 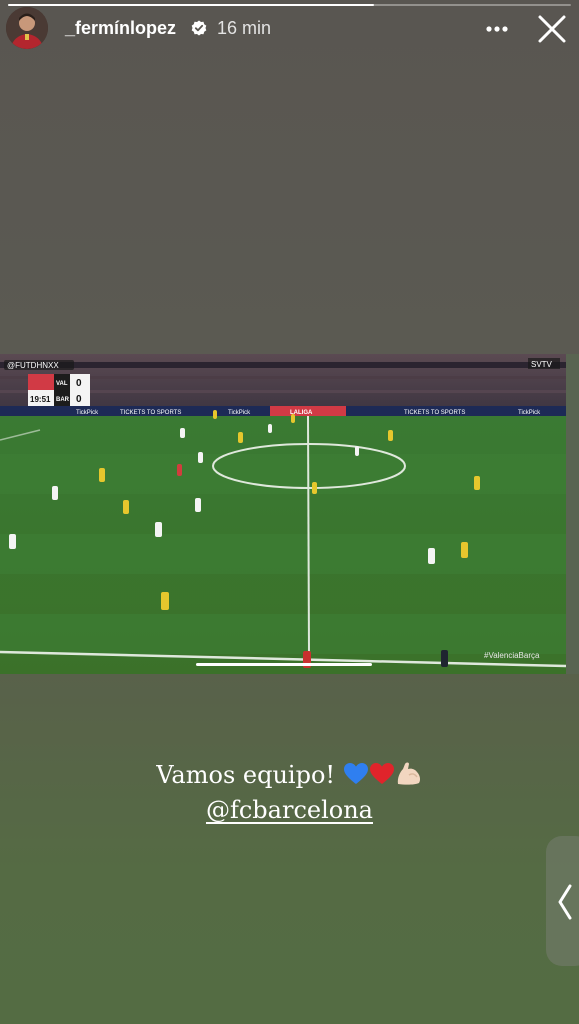 What do you see at coordinates (199, 28) in the screenshot?
I see `verified-badge-icon` at bounding box center [199, 28].